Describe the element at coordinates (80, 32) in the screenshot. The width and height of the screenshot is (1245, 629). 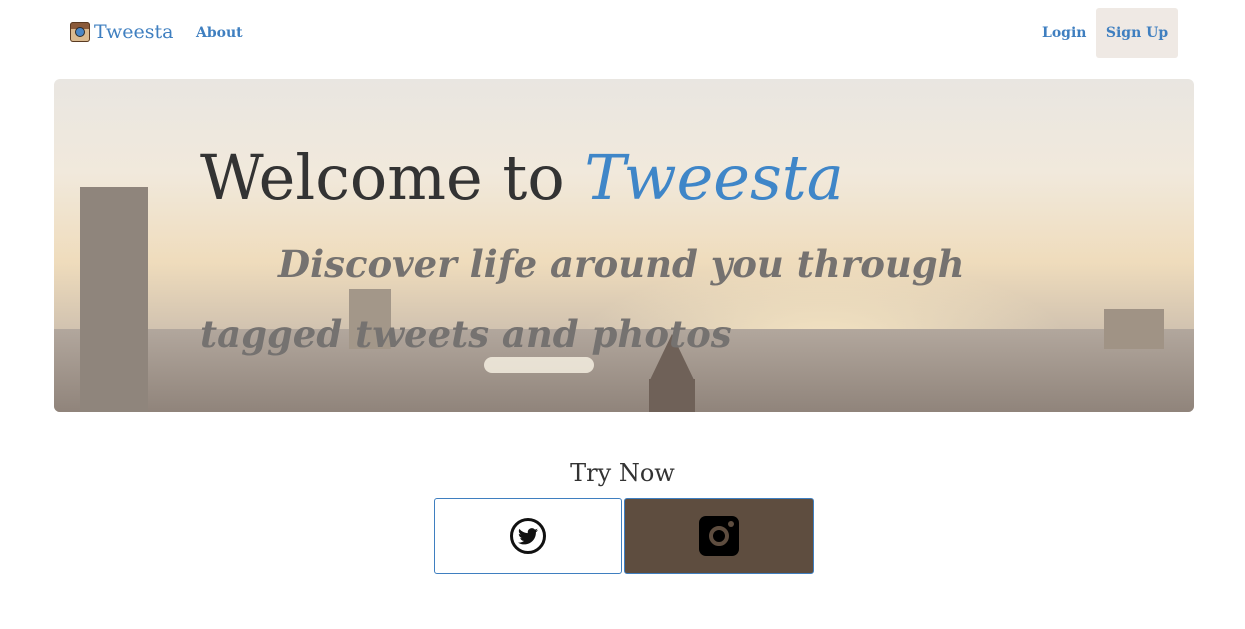
I see `camera-logo-icon` at that location.